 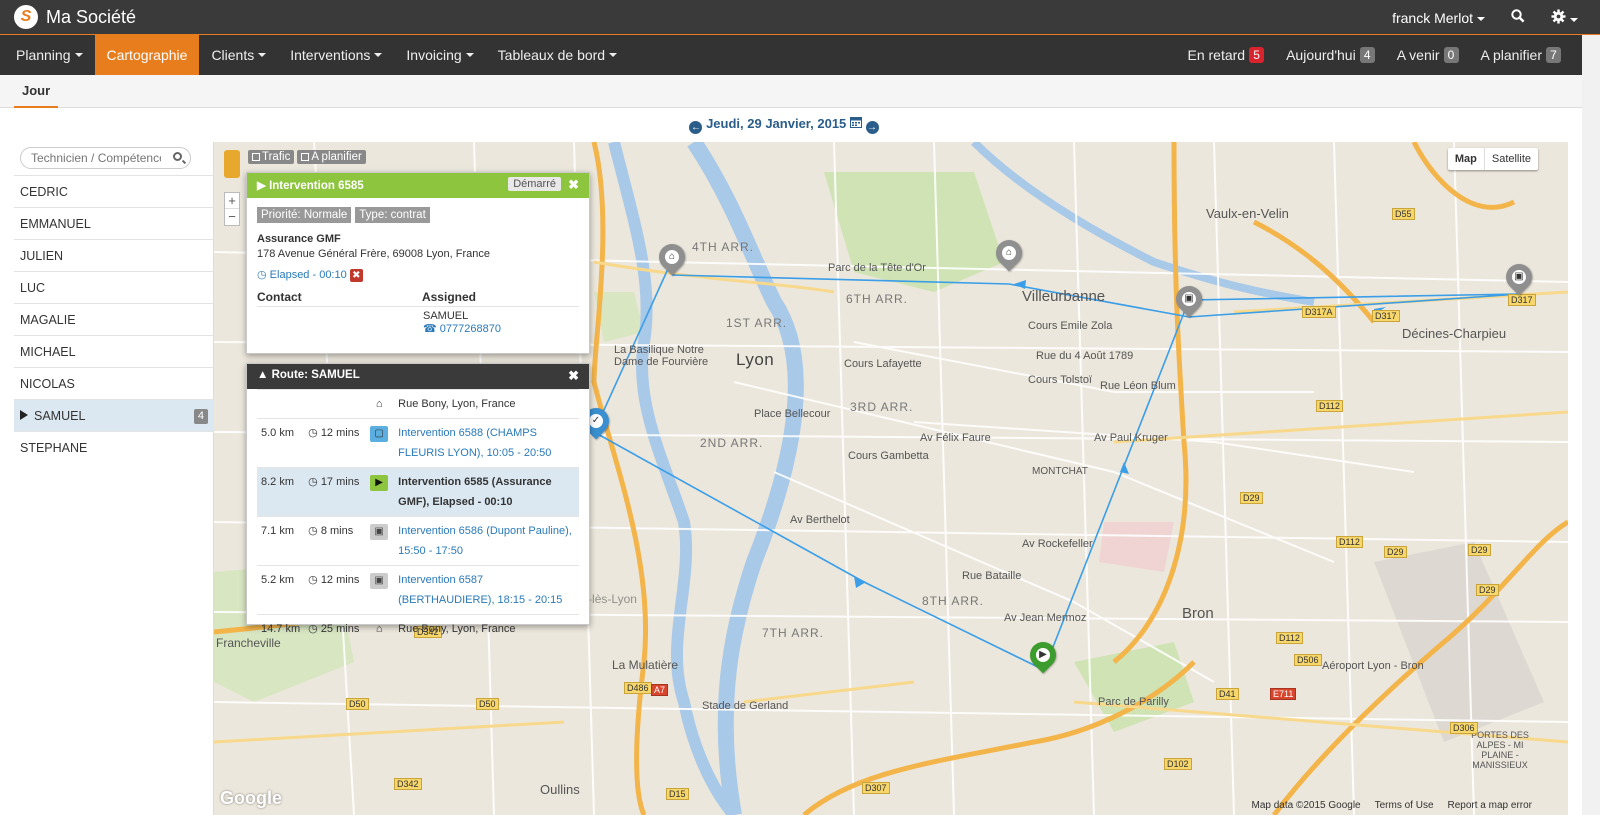 What do you see at coordinates (1225, 55) in the screenshot?
I see `status-filter-0: En retard 5` at bounding box center [1225, 55].